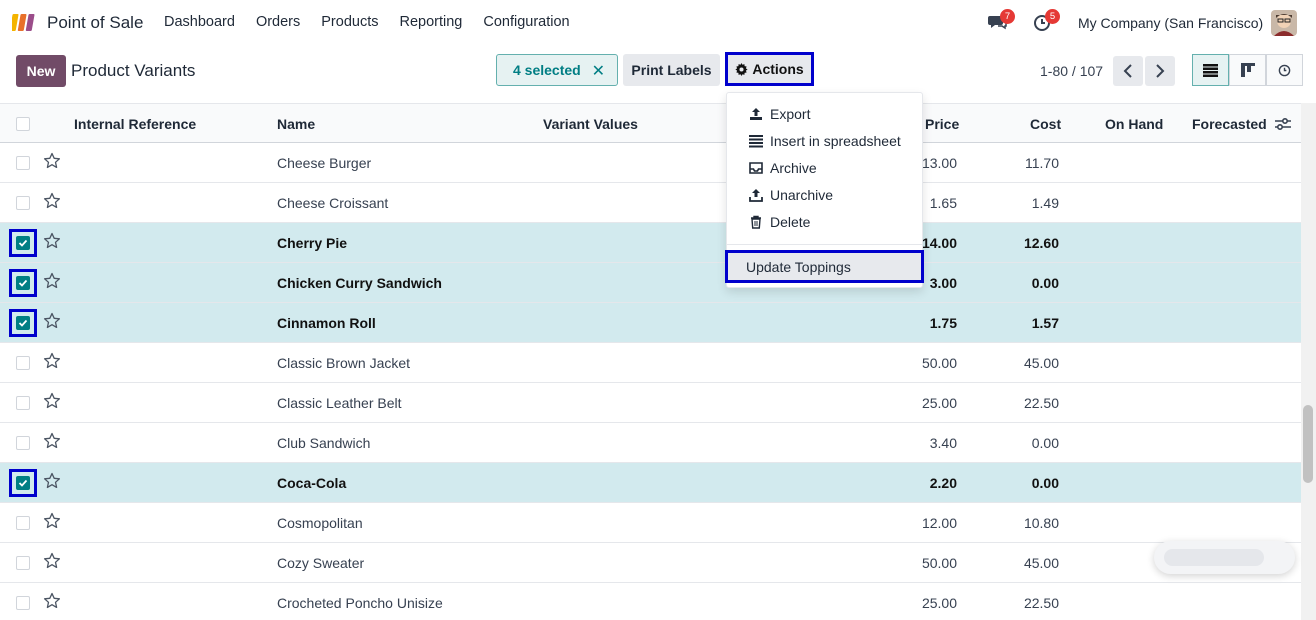  I want to click on product-name: Club Sandwich, so click(324, 443).